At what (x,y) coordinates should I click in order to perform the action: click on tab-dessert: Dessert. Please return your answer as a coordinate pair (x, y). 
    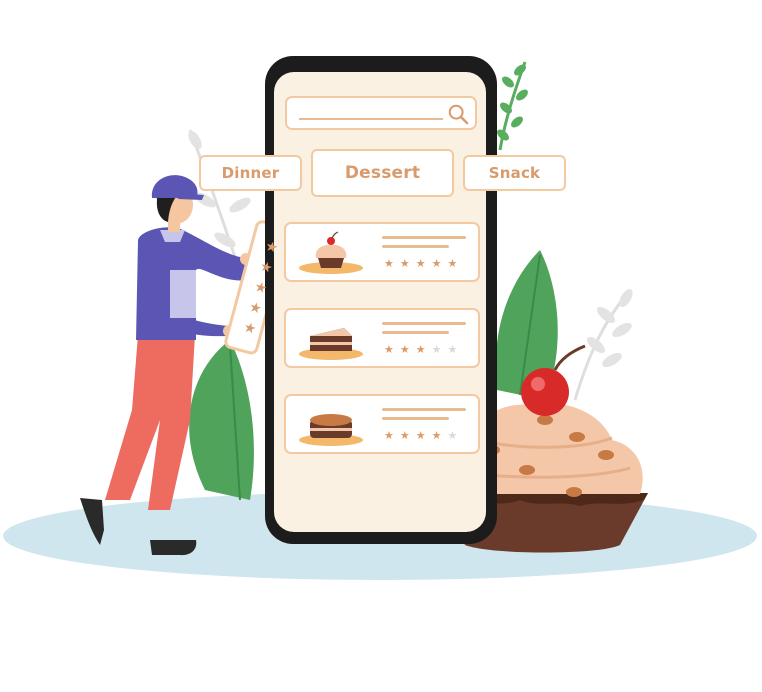
    Looking at the image, I should click on (382, 173).